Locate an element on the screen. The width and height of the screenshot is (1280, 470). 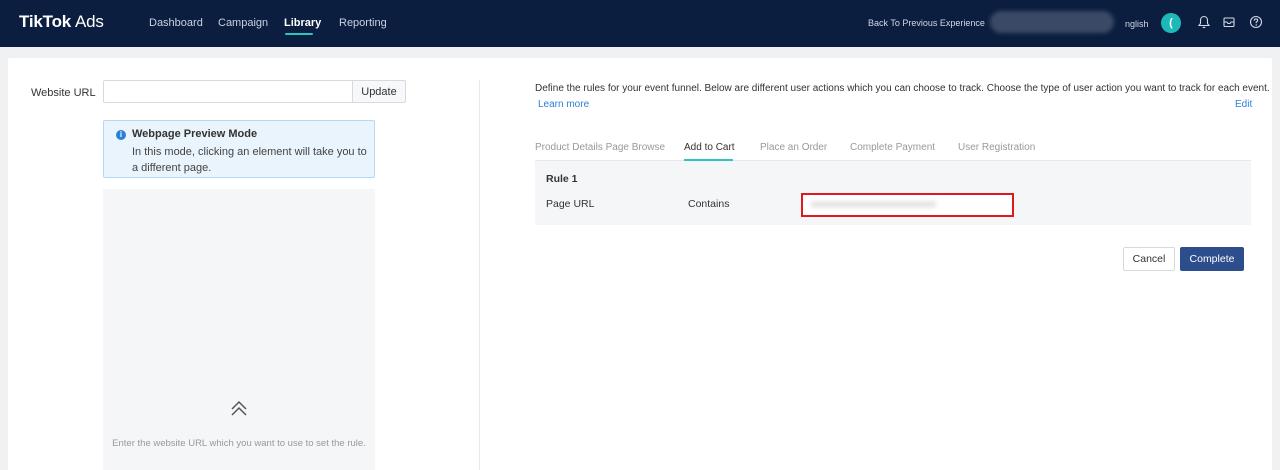
tab-place-an-order: Place an Order is located at coordinates (793, 147).